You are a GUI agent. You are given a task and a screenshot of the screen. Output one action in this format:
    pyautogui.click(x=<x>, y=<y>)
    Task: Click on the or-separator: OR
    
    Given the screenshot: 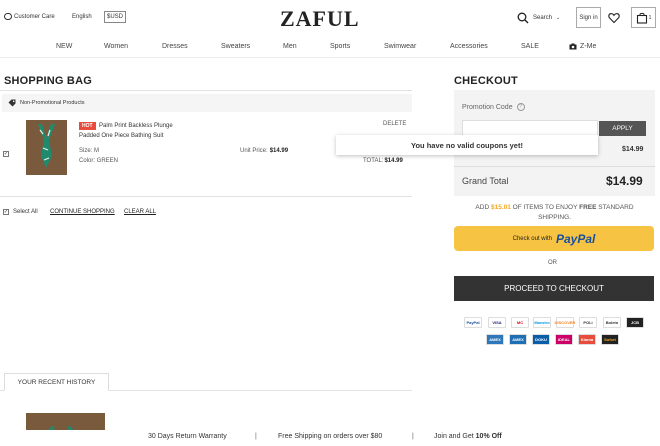 What is the action you would take?
    pyautogui.click(x=552, y=263)
    